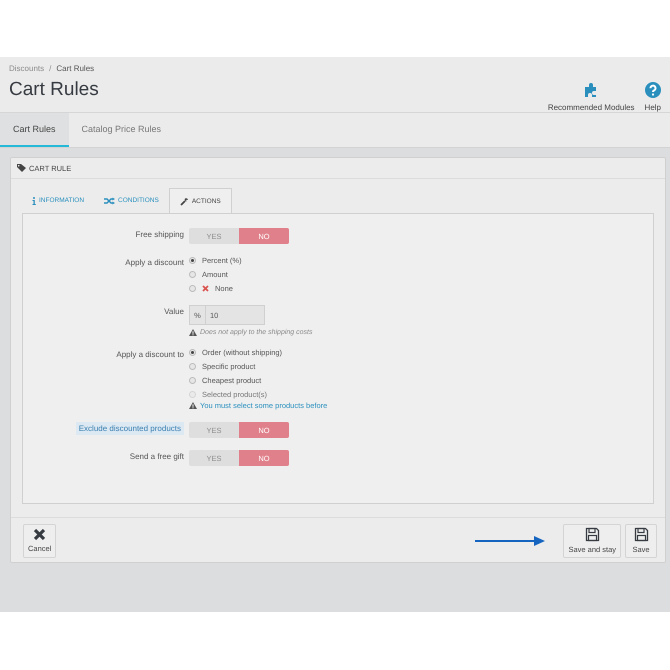 This screenshot has width=670, height=670. Describe the element at coordinates (150, 354) in the screenshot. I see `field-label: Apply a discount to` at that location.